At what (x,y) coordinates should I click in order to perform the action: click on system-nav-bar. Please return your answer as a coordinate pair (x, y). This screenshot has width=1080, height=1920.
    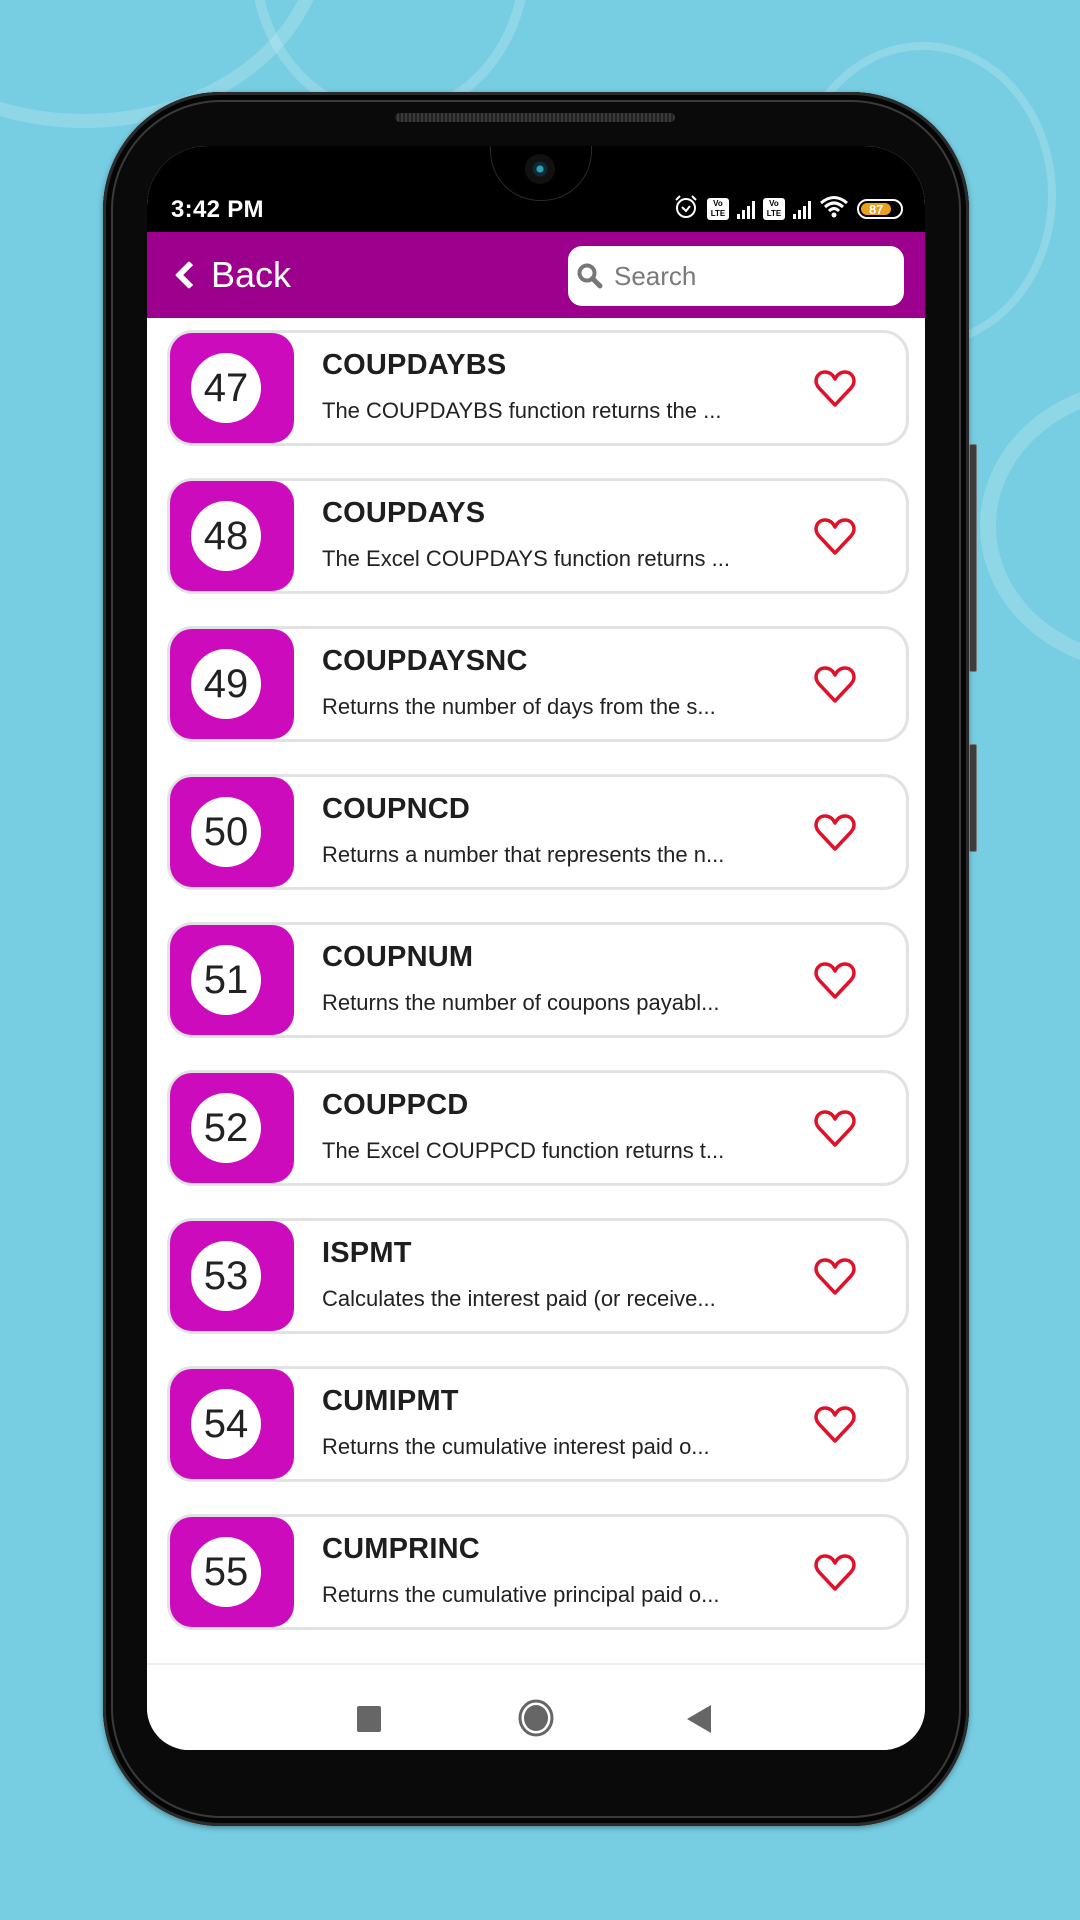
    Looking at the image, I should click on (536, 1706).